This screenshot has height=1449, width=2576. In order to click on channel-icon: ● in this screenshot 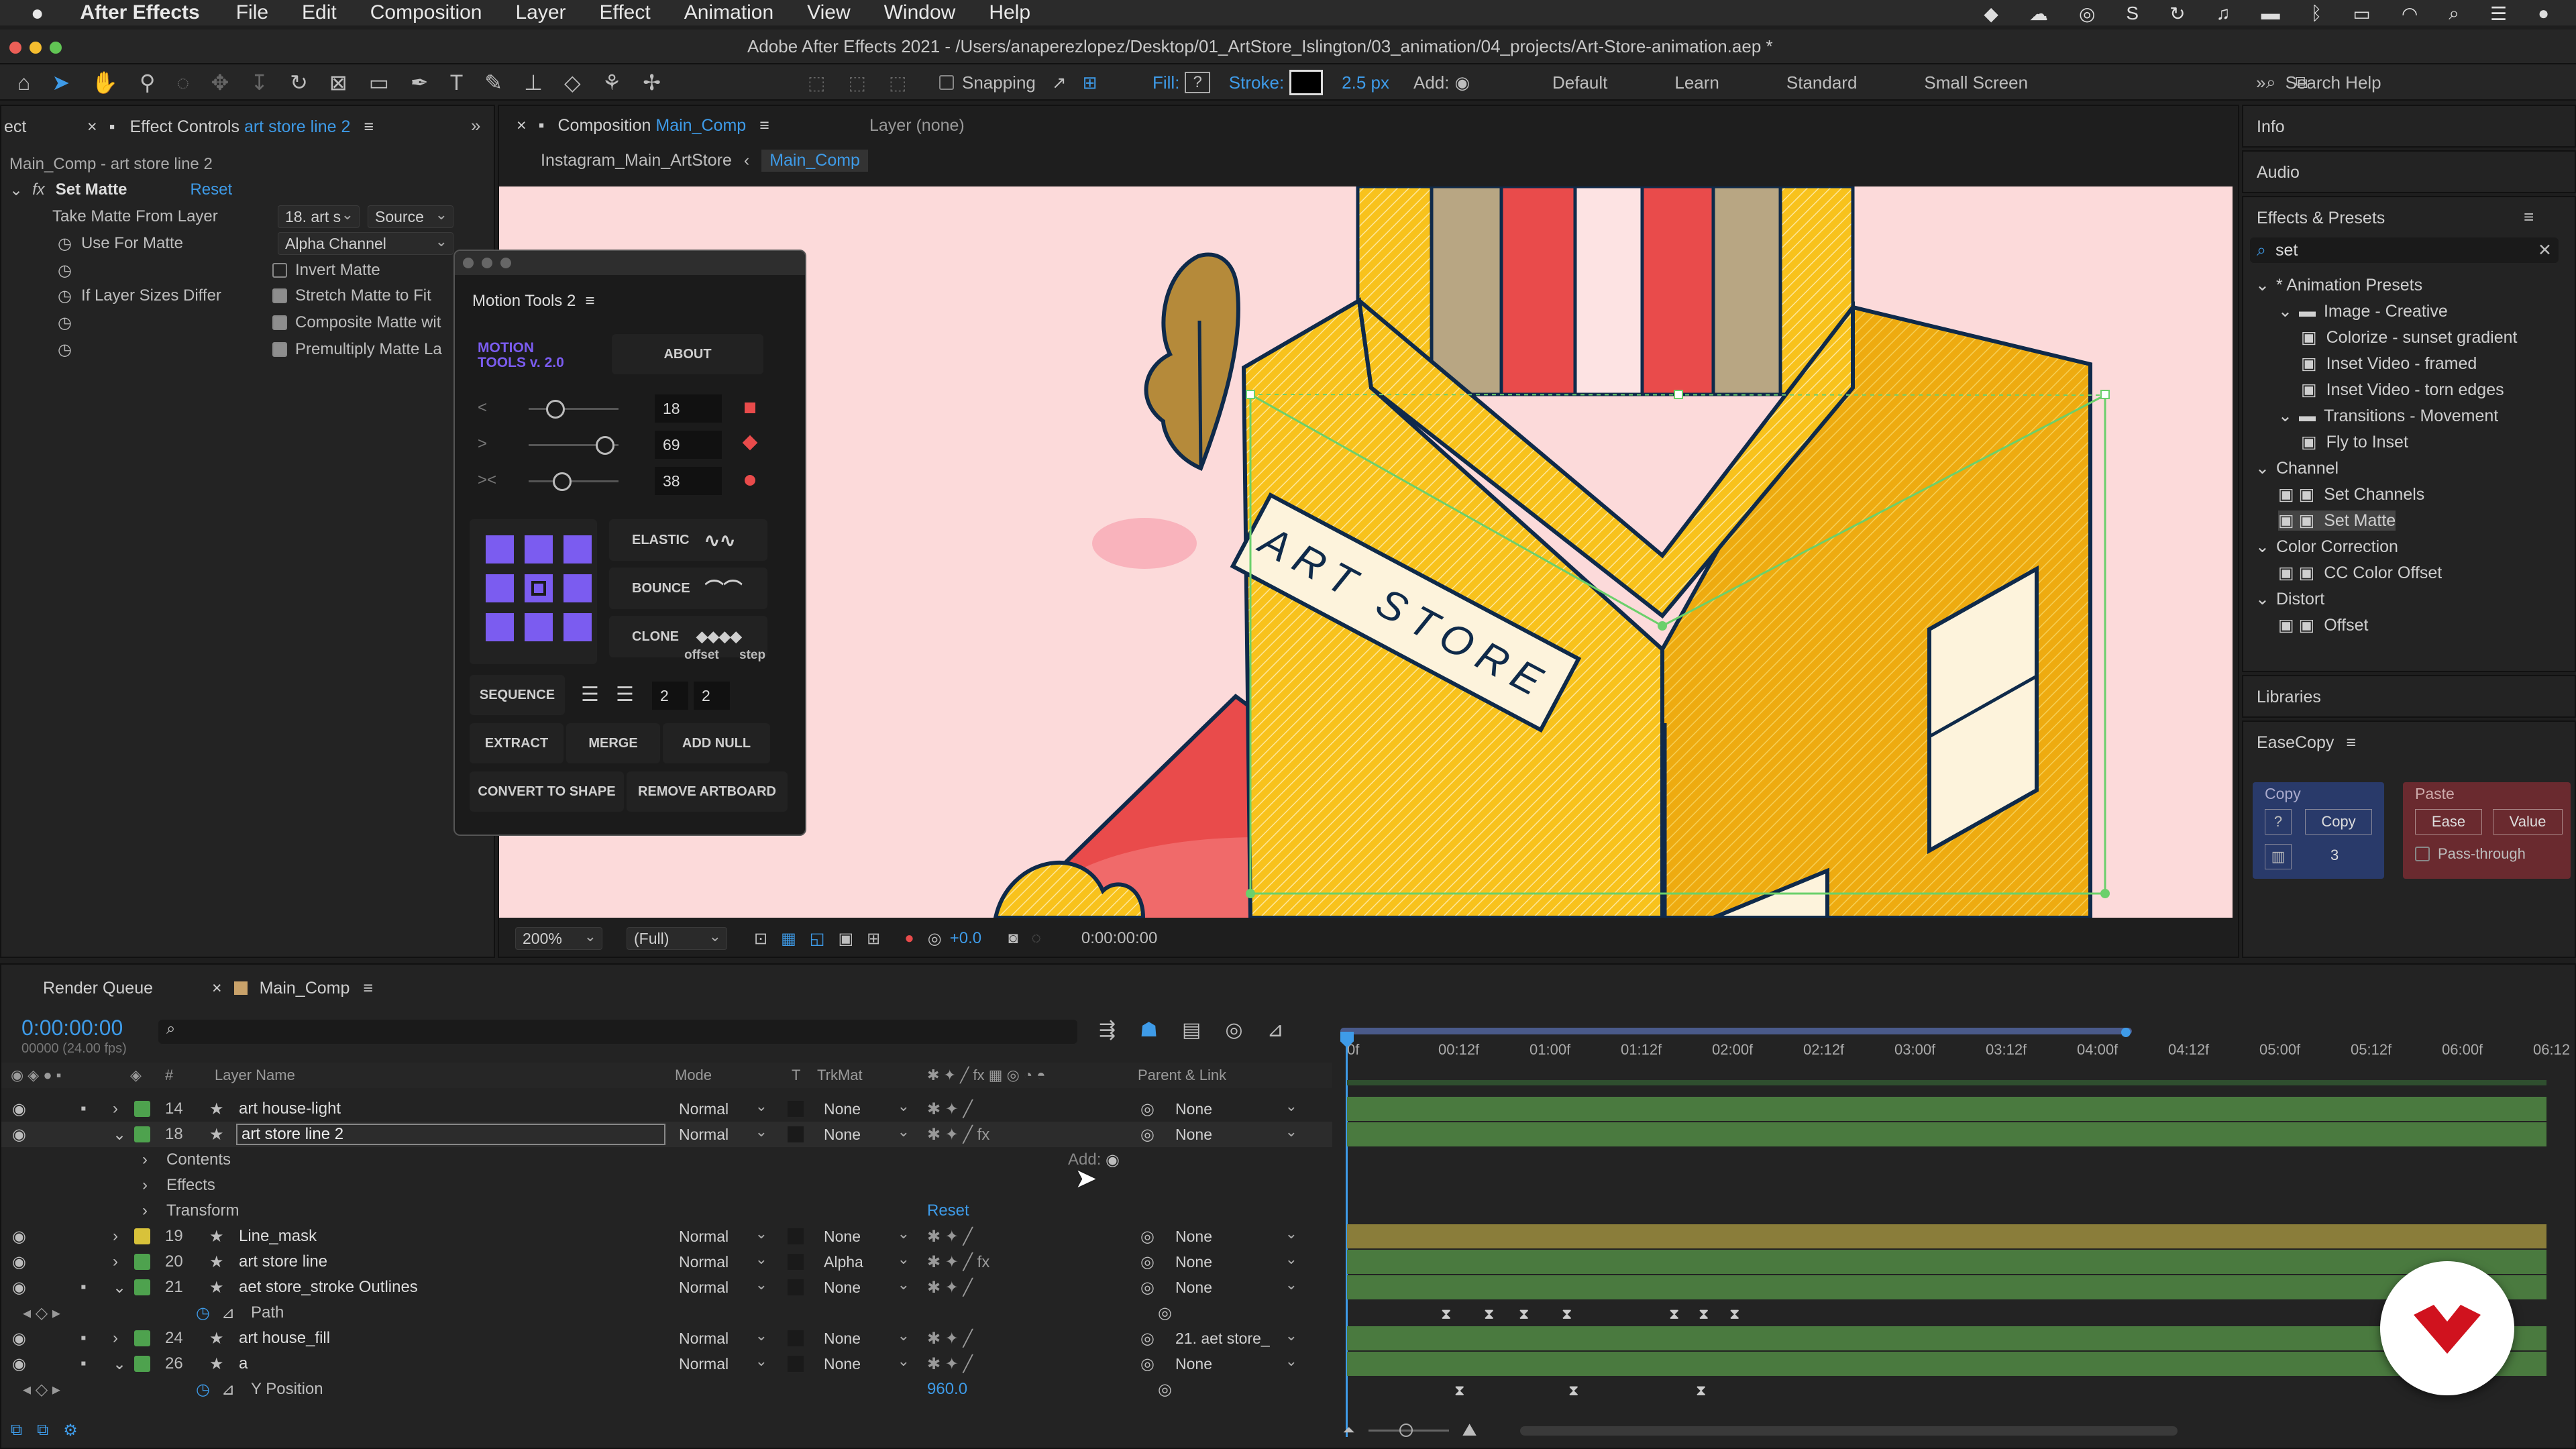, I will do `click(909, 938)`.